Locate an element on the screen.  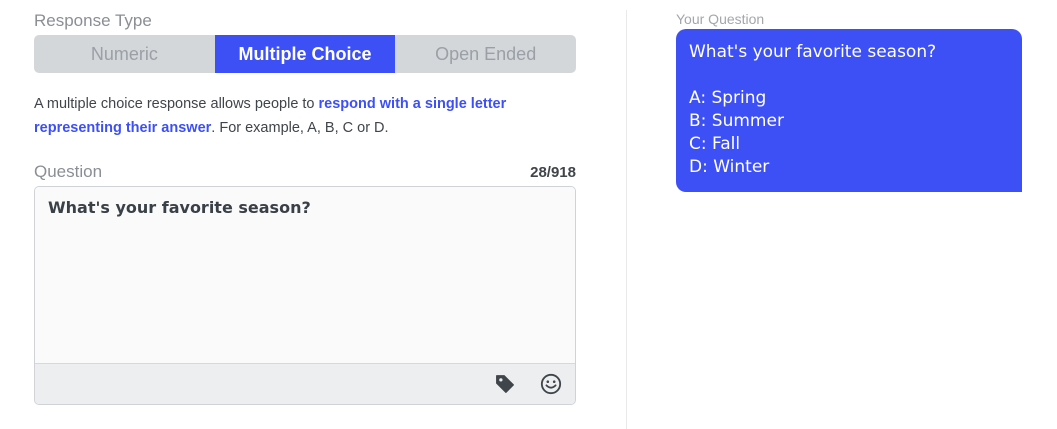
response-type-selector: Numeric Multiple Choice Open Ended is located at coordinates (305, 54).